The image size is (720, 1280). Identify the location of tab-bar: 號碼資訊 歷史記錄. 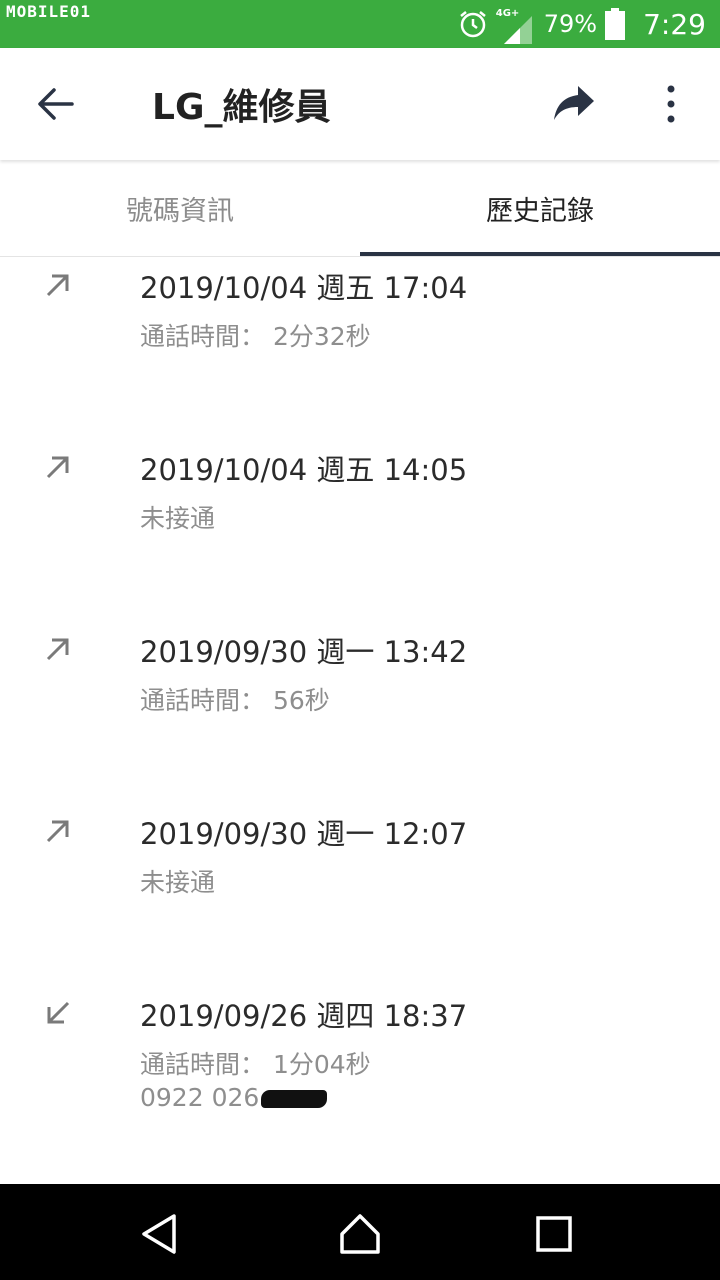
(360, 208).